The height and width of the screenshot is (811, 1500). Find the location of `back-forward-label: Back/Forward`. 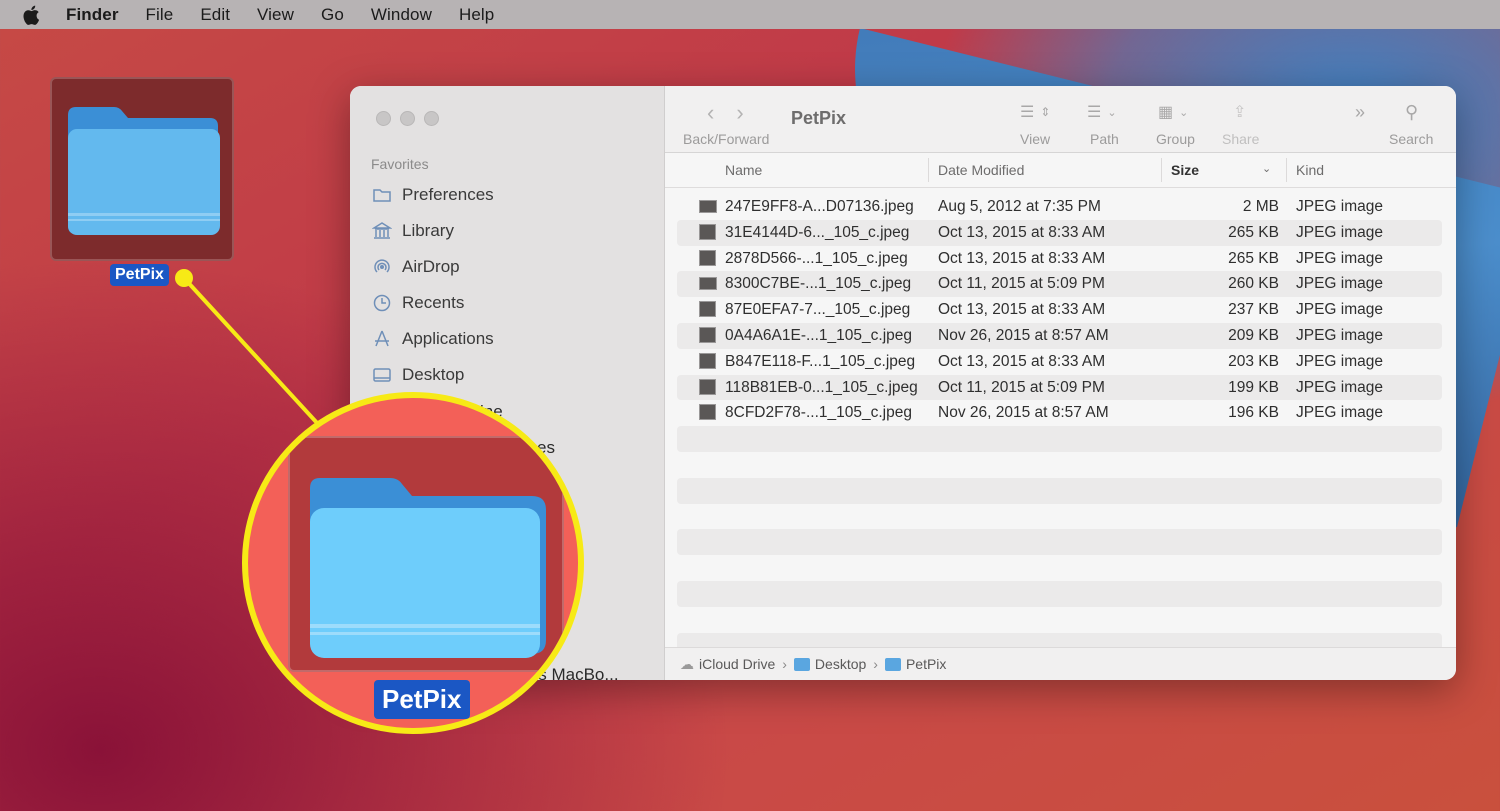

back-forward-label: Back/Forward is located at coordinates (726, 139).